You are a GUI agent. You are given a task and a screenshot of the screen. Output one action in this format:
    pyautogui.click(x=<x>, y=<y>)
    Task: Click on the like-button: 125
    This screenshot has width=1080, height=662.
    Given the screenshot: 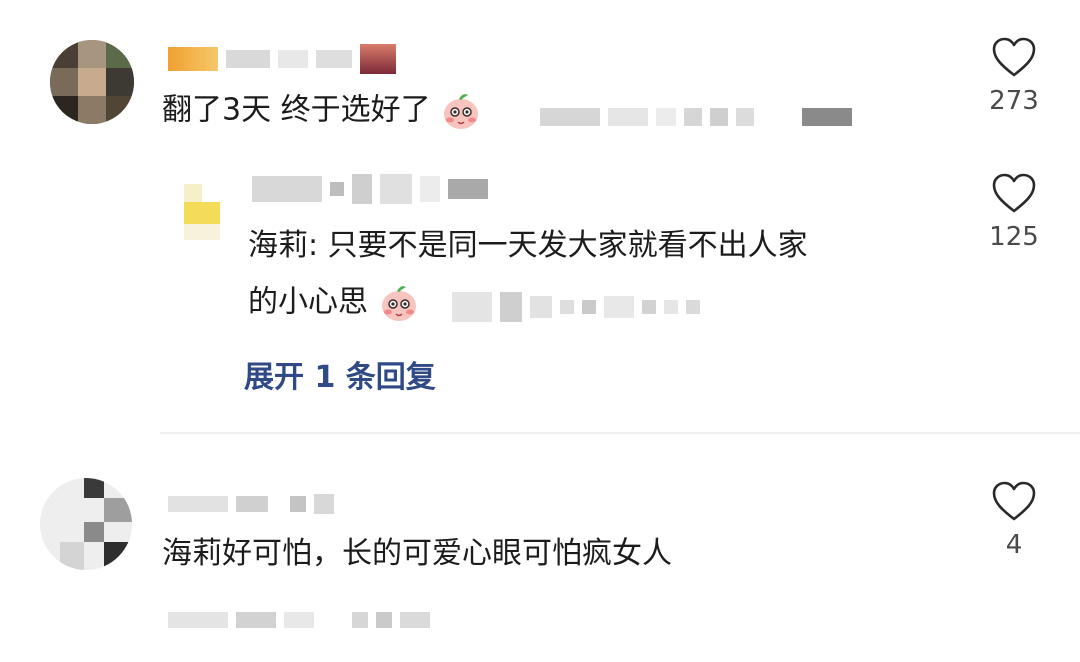 What is the action you would take?
    pyautogui.click(x=1014, y=212)
    